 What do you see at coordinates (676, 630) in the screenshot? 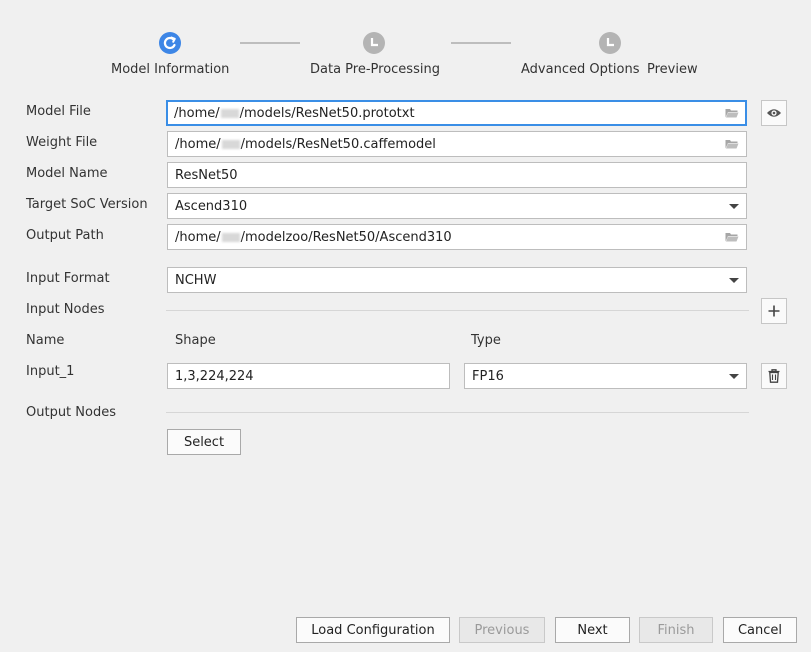
I see `finish-button: Finish` at bounding box center [676, 630].